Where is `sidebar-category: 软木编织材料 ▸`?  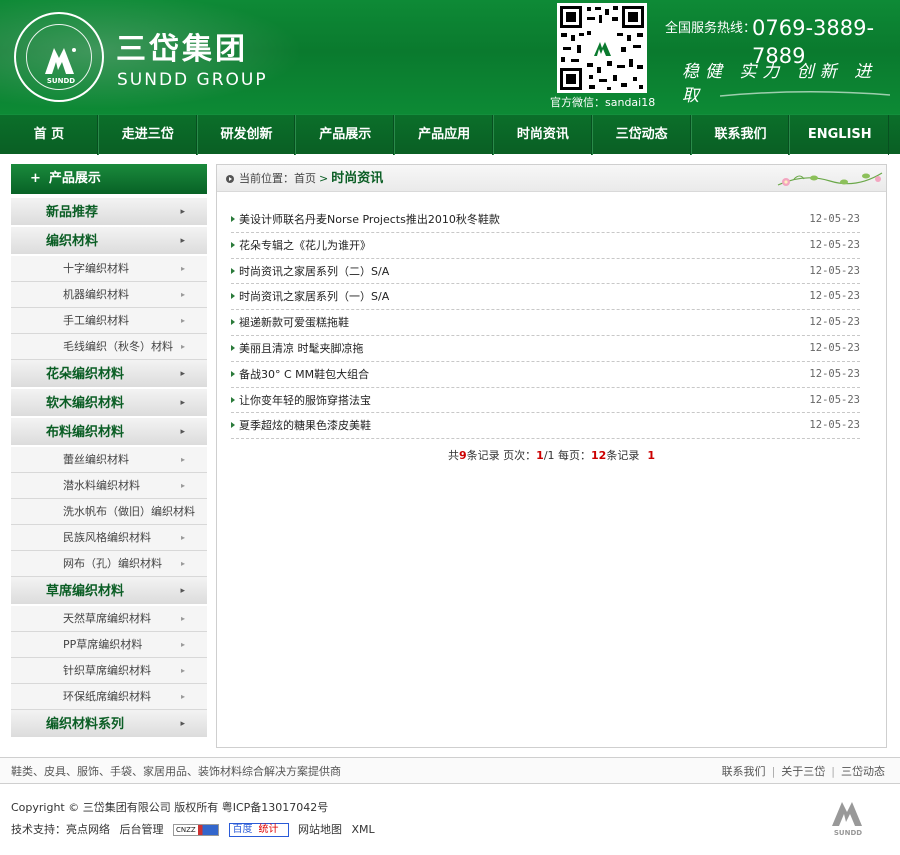
sidebar-category: 软木编织材料 ▸ is located at coordinates (109, 403).